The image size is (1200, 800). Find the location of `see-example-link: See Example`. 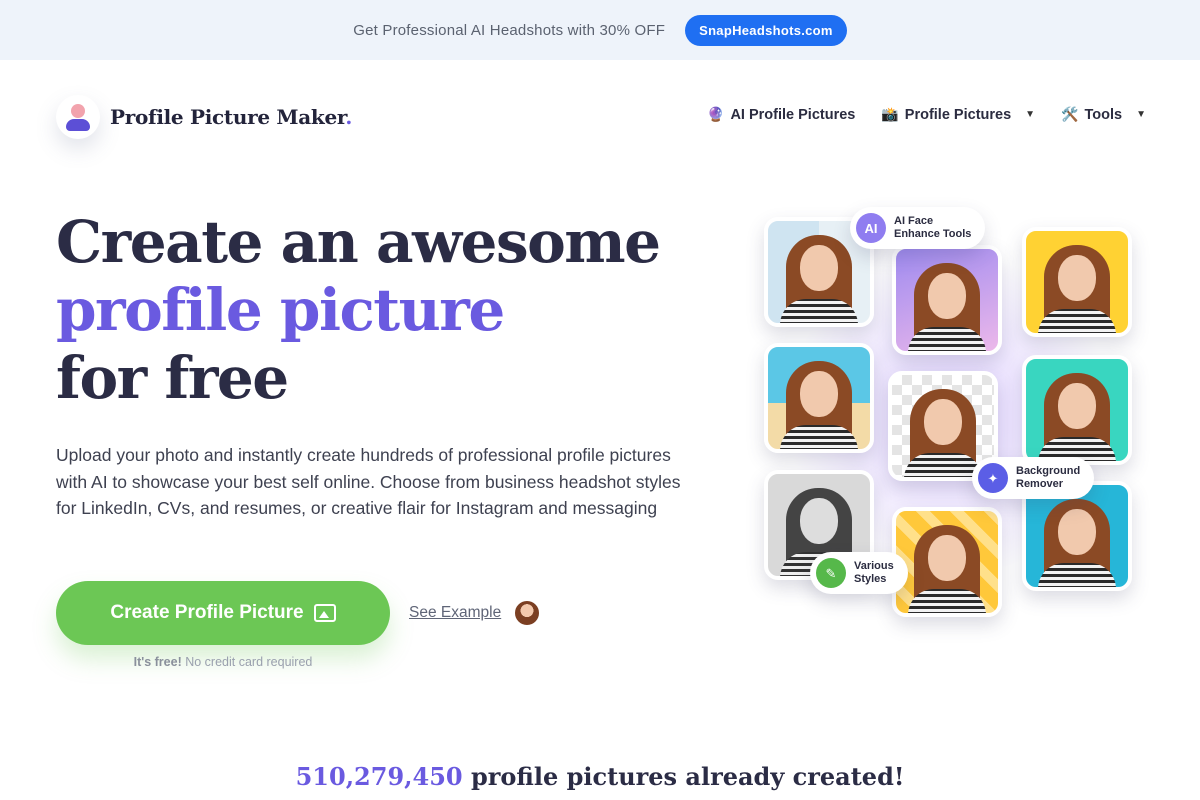

see-example-link: See Example is located at coordinates (455, 613).